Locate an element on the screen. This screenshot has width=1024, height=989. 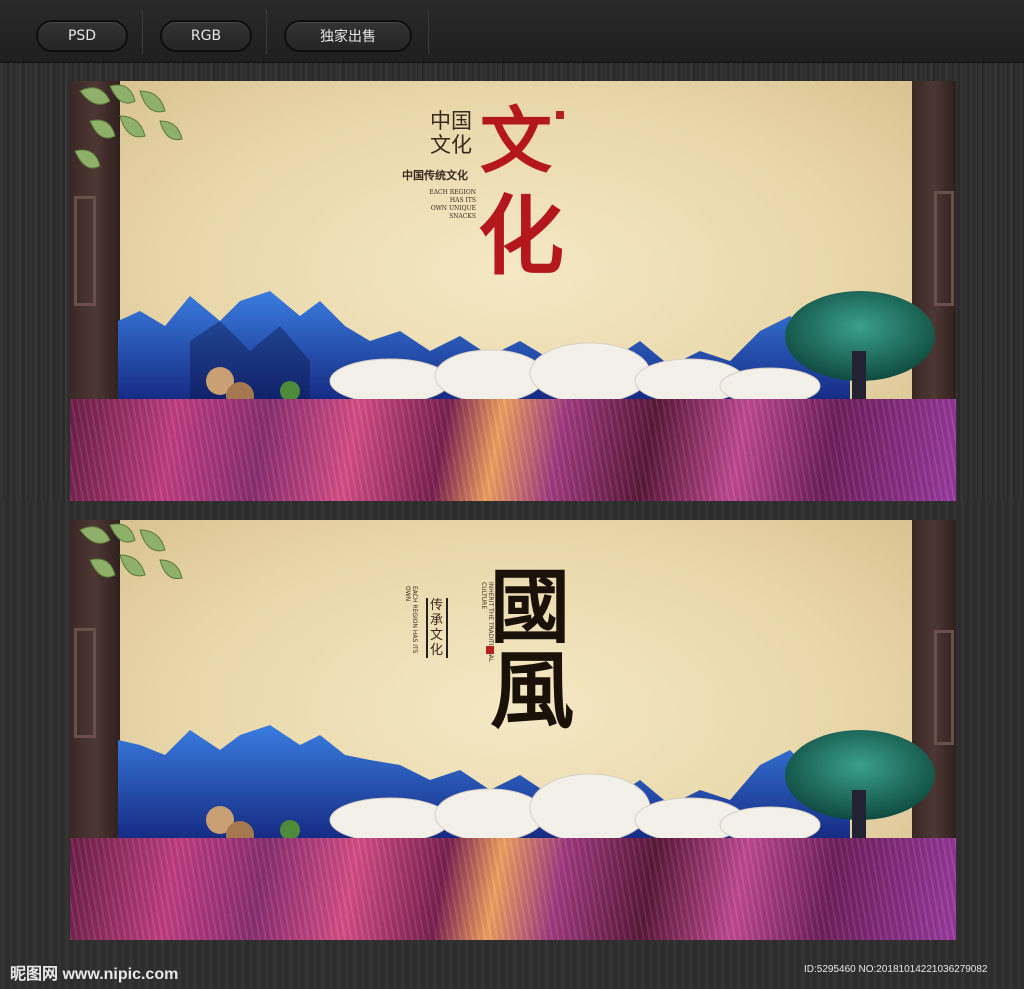
site-logo: 昵图网 www.nipic.com is located at coordinates (94, 974).